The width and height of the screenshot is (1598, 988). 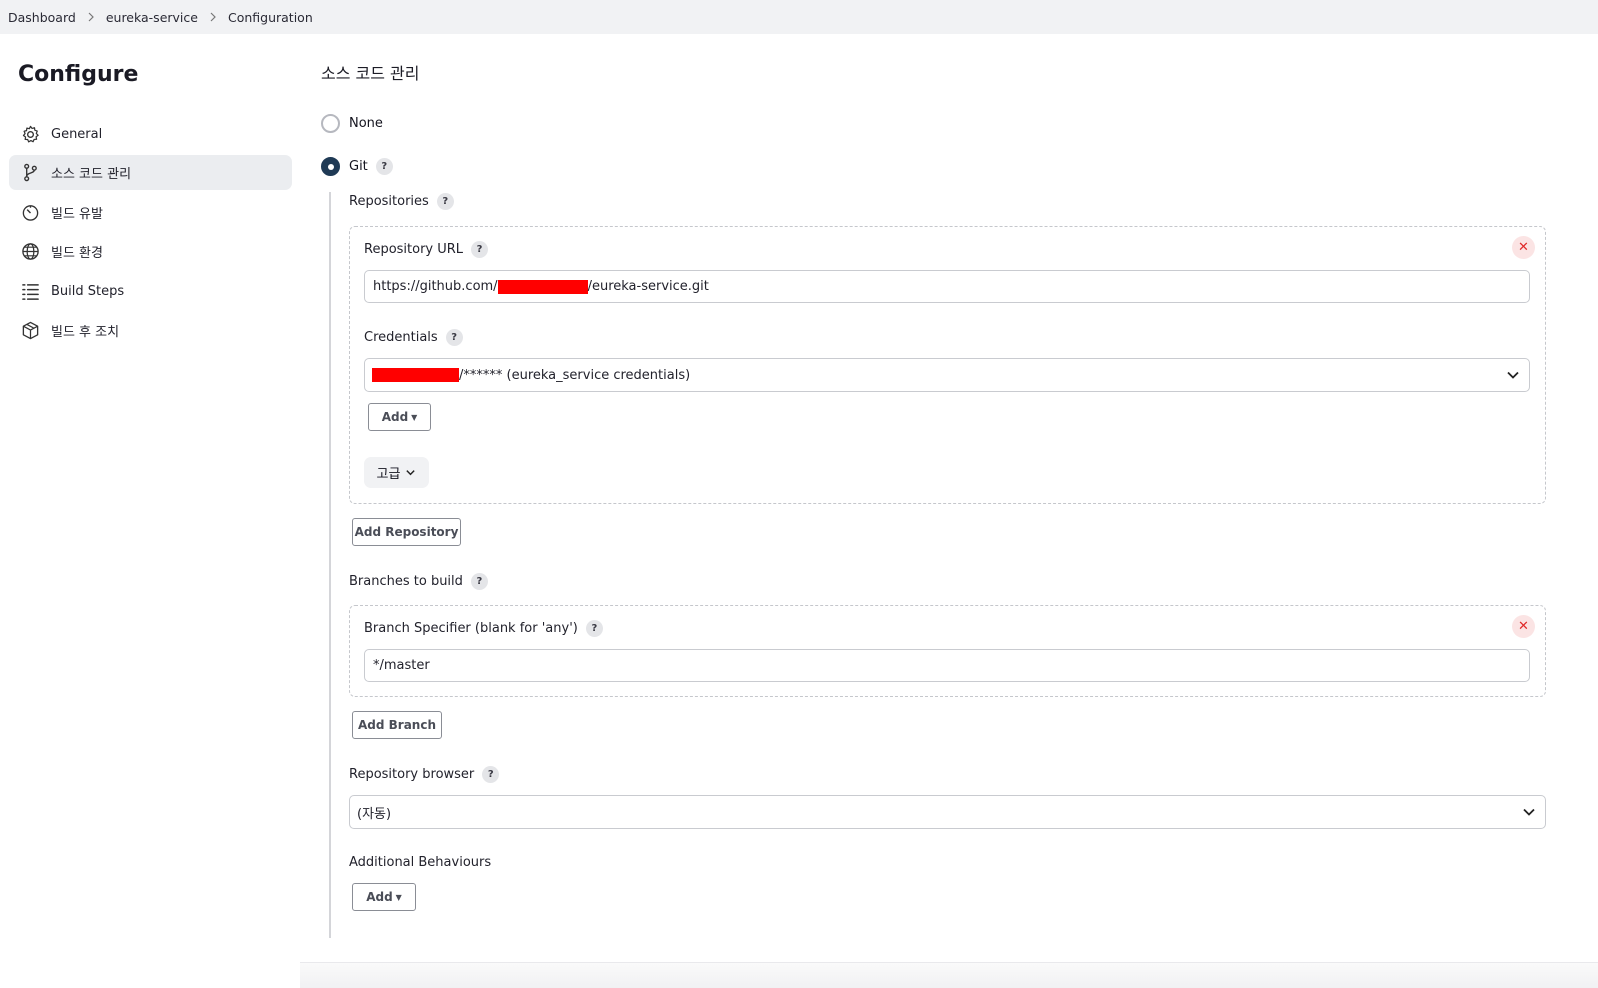 What do you see at coordinates (401, 201) in the screenshot?
I see `repositories-label: Repositories ?` at bounding box center [401, 201].